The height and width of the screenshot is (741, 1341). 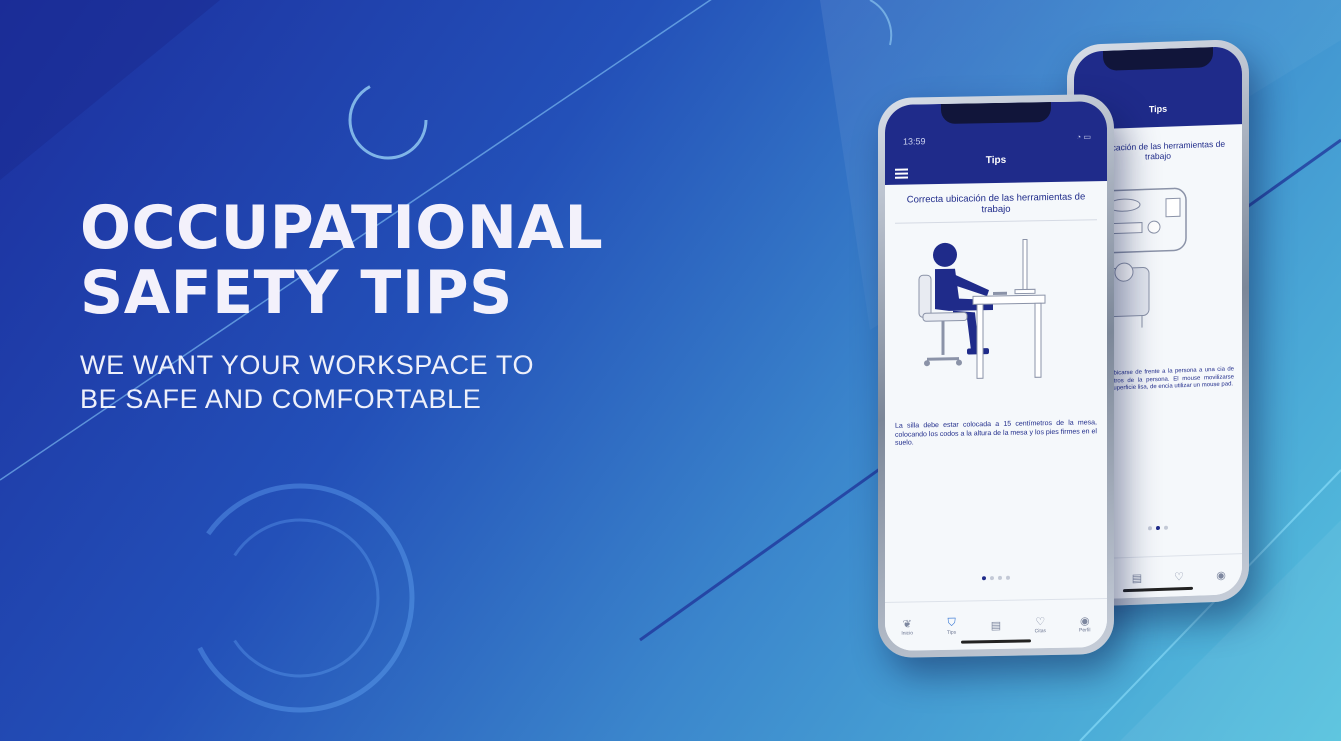 What do you see at coordinates (296, 293) in the screenshot?
I see `hero-title-line2: SAFETY TIPS` at bounding box center [296, 293].